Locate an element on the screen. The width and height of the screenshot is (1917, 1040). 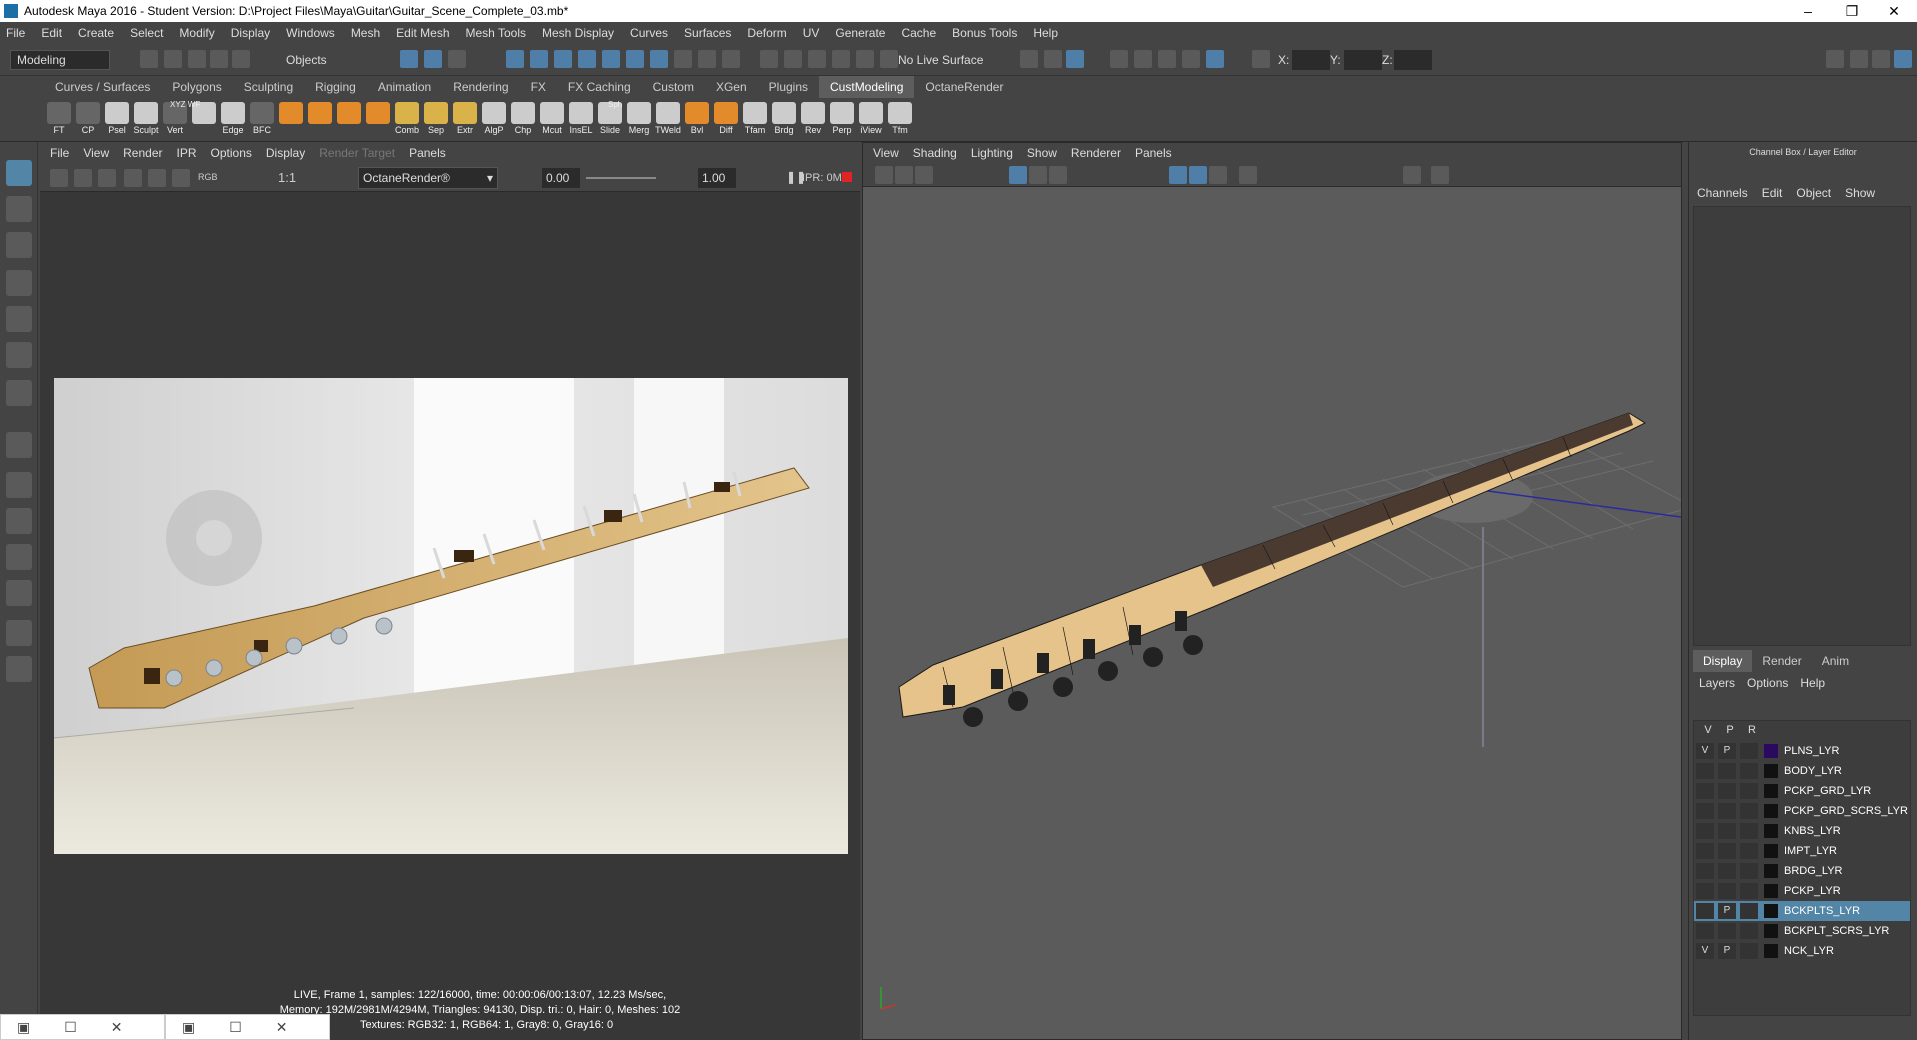
menu-cache: Cache is located at coordinates (918, 33).